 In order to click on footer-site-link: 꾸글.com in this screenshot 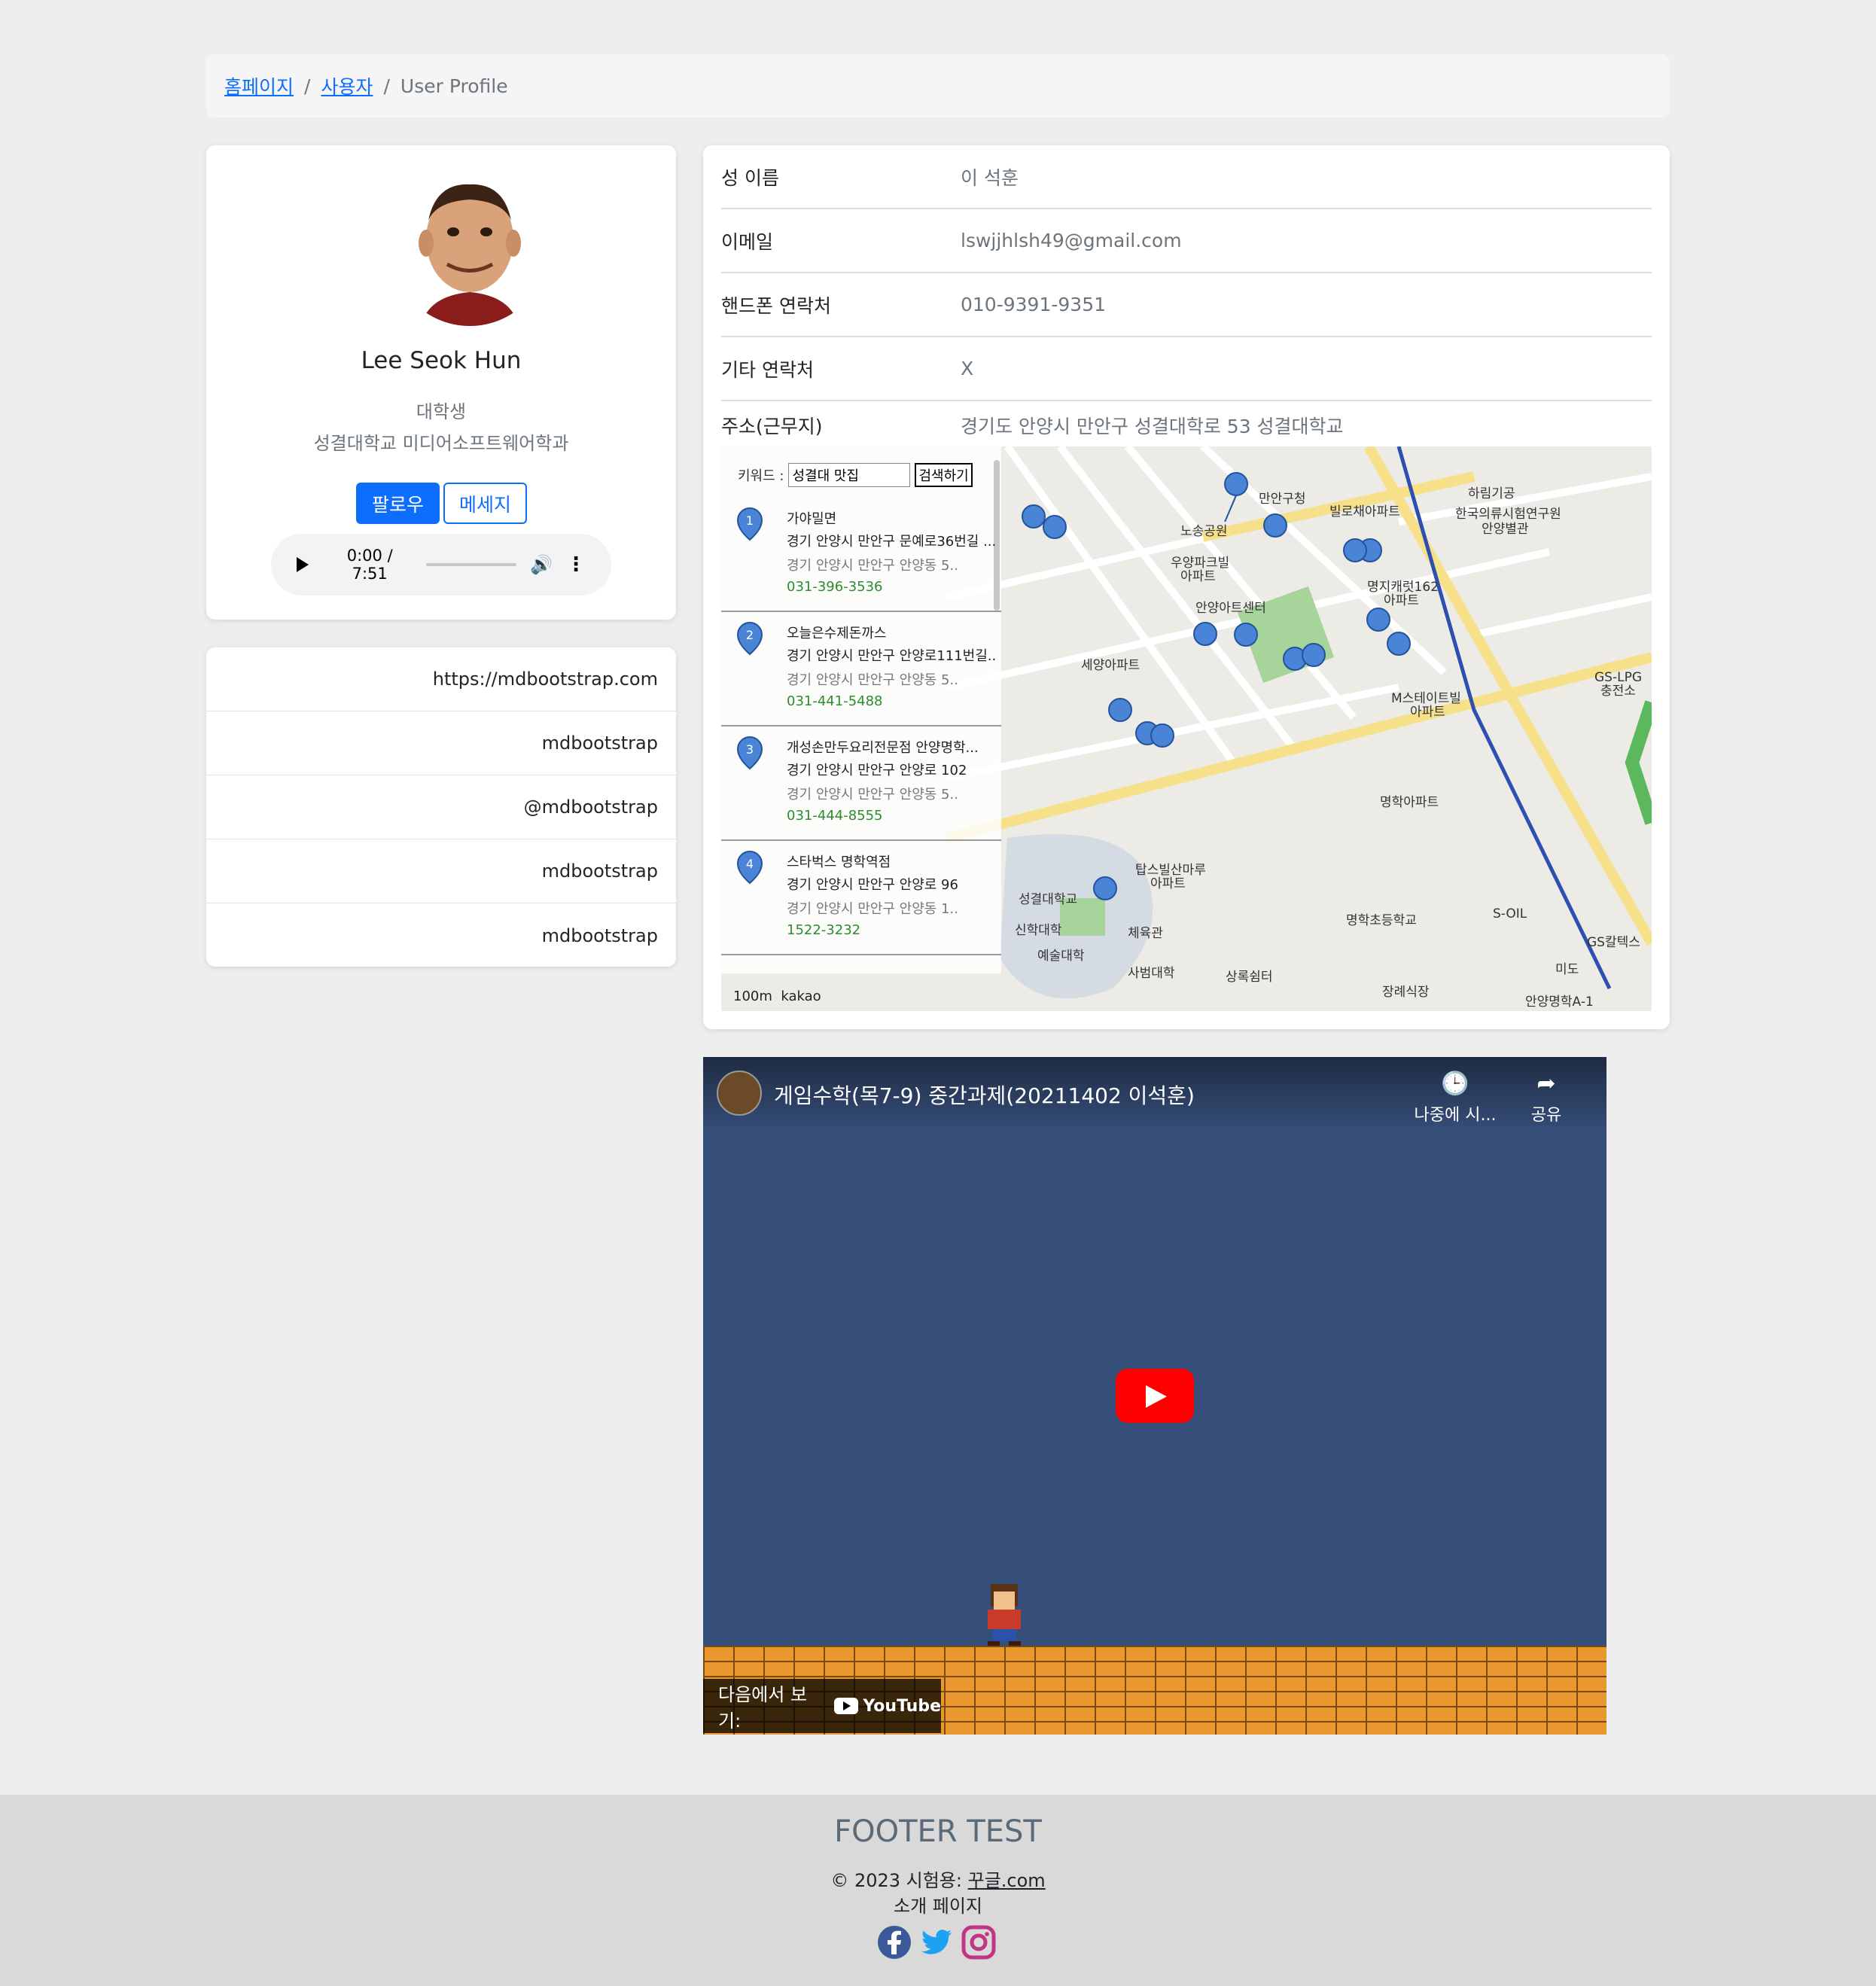, I will do `click(1007, 1880)`.